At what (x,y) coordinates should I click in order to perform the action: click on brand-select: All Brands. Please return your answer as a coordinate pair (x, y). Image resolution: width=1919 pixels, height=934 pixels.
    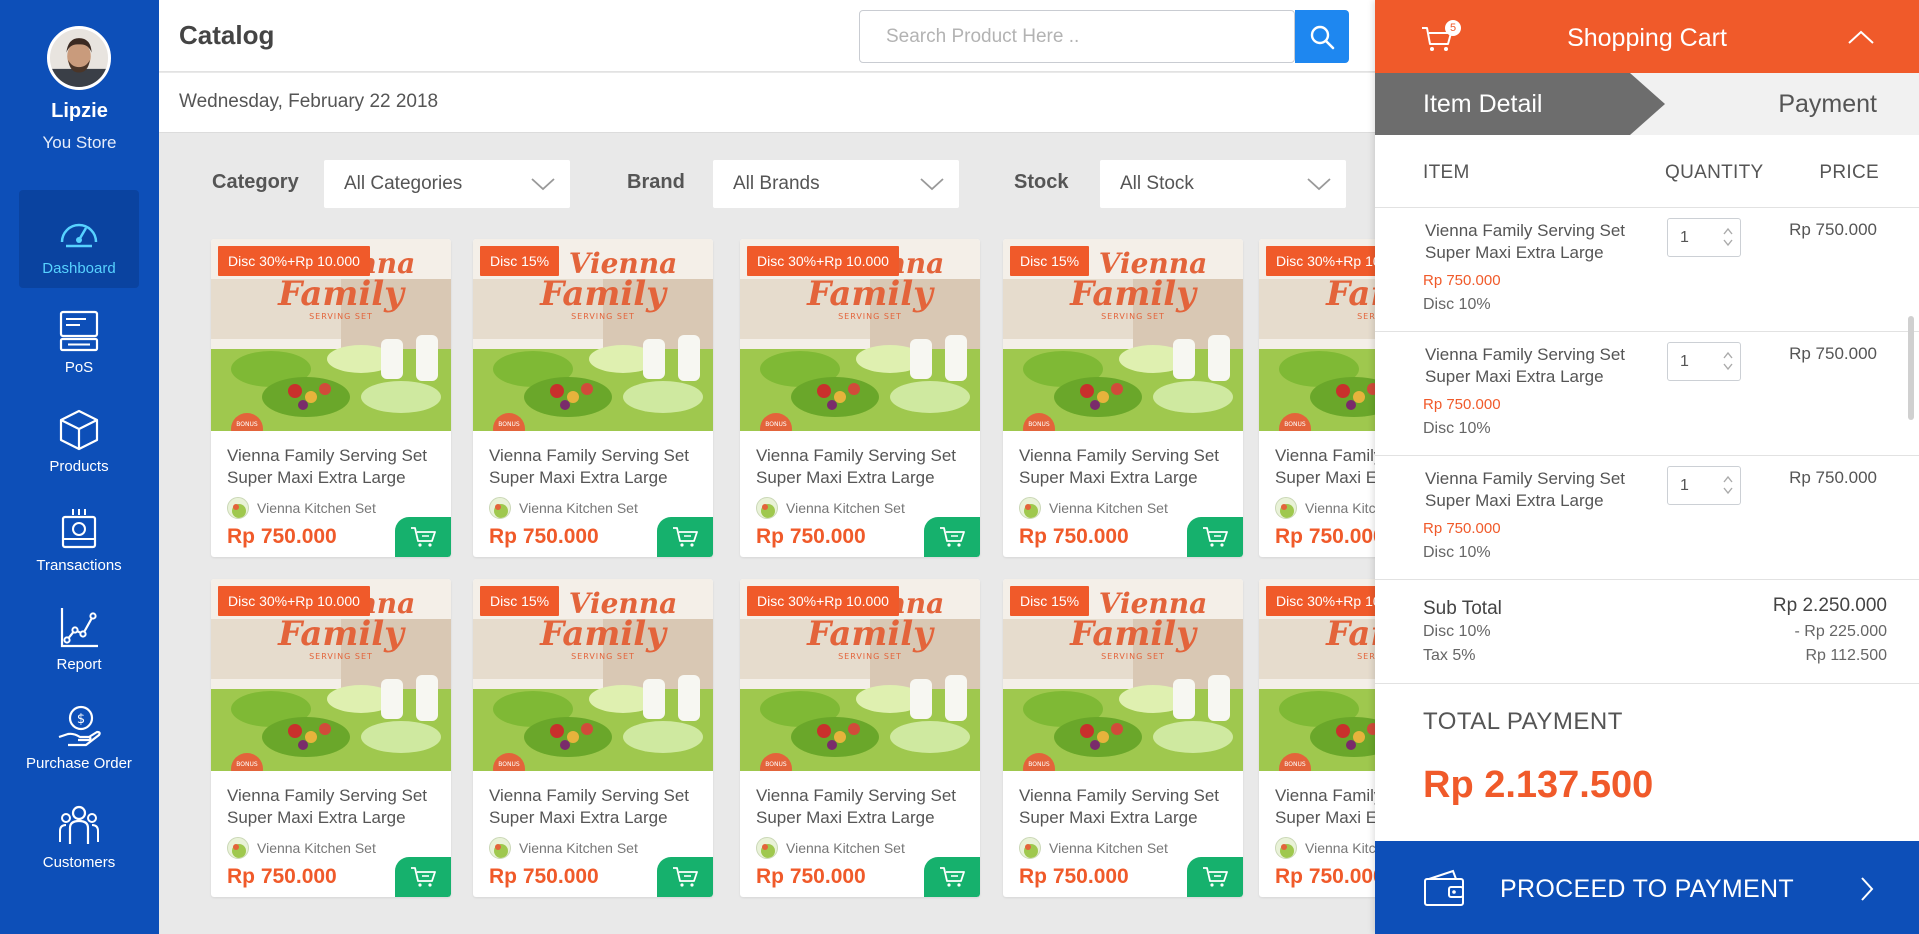
    Looking at the image, I should click on (836, 184).